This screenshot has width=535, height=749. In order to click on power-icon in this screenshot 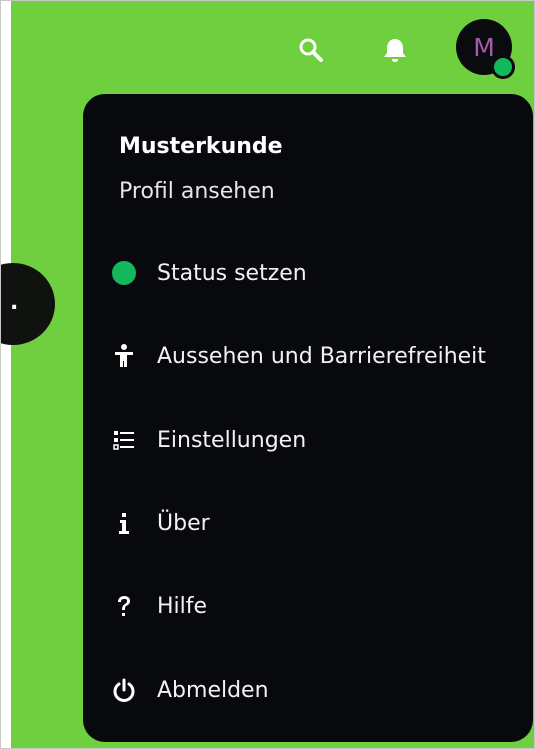, I will do `click(124, 690)`.